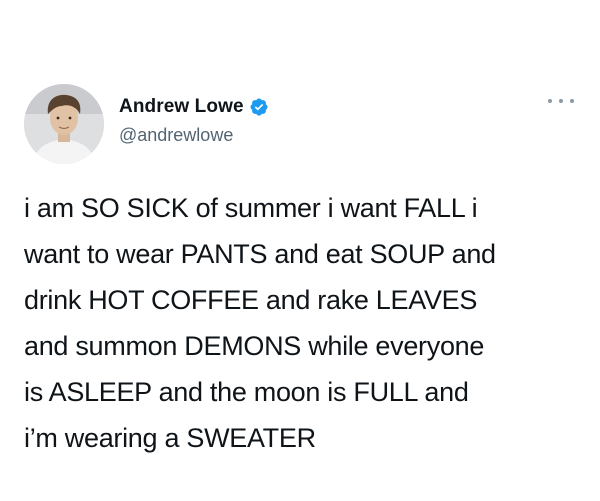  I want to click on tweet-text-line: i am SO SICK of summer i want FALL i, so click(251, 208).